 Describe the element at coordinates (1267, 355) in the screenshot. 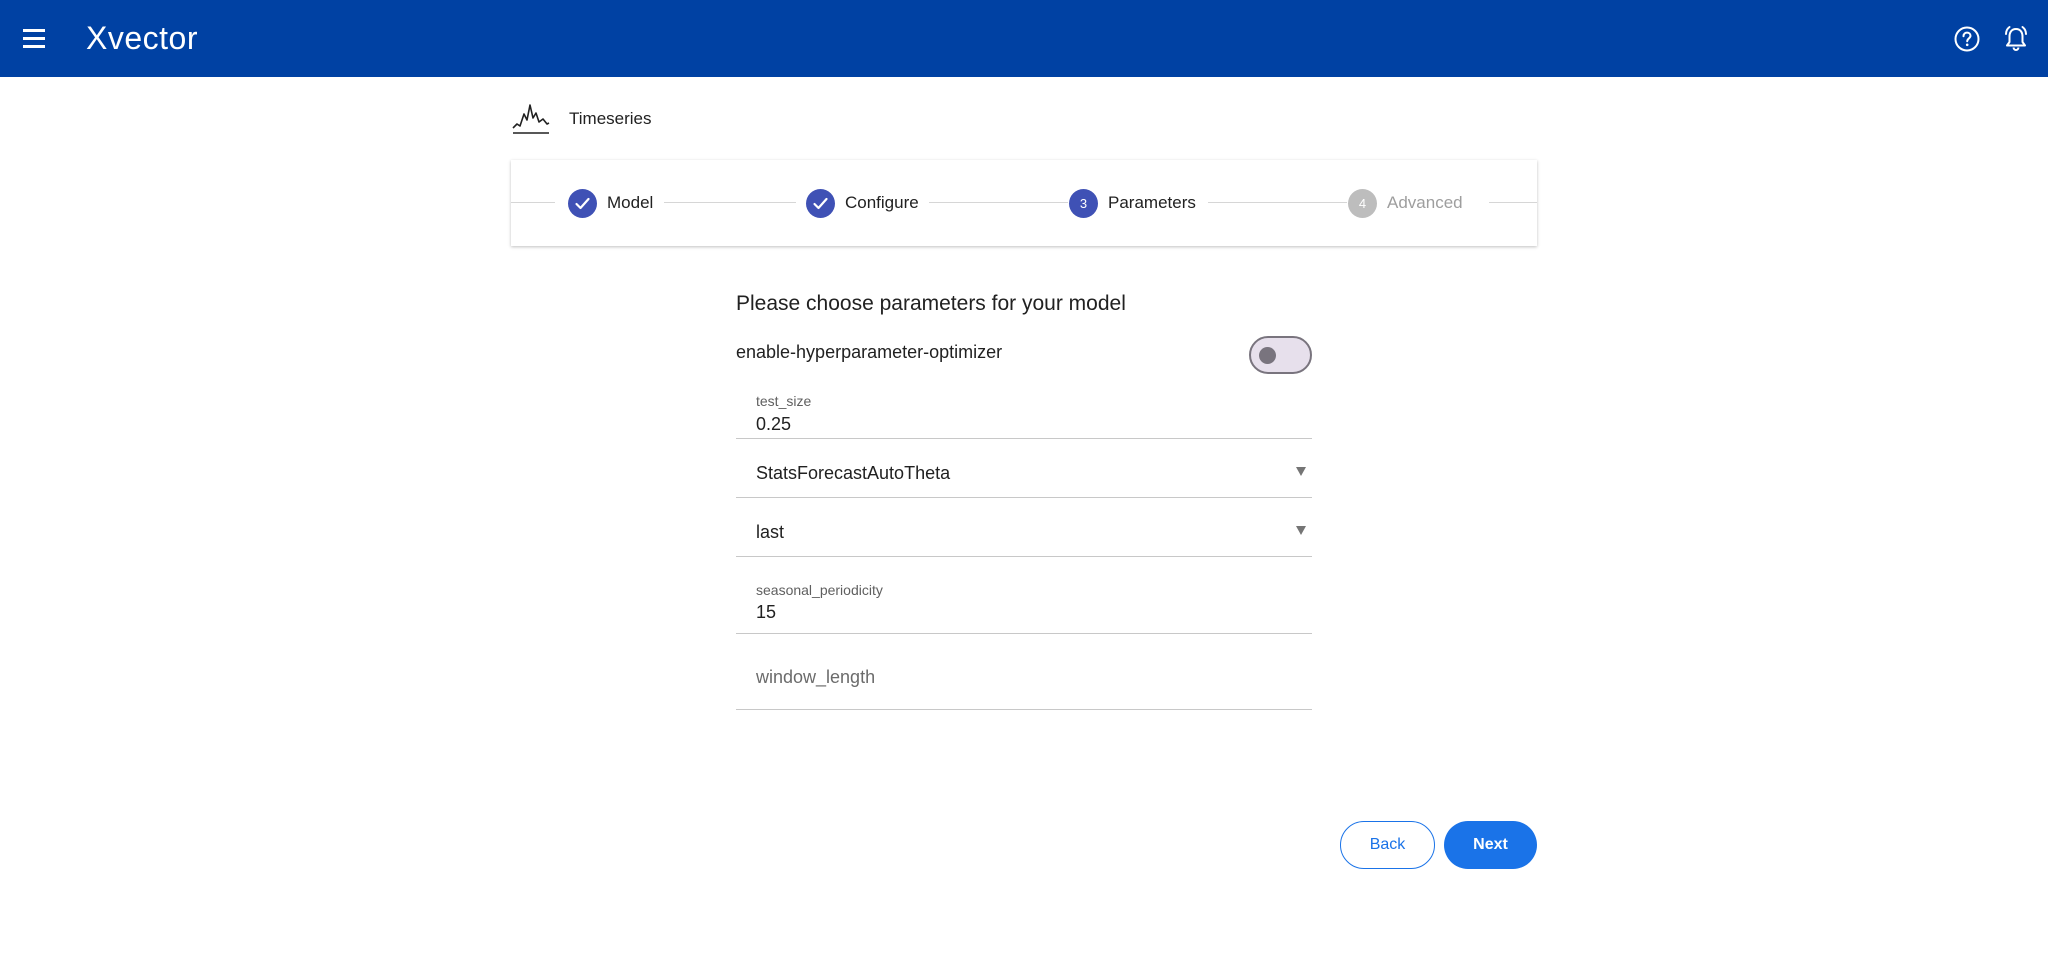

I see `toggle-knob` at that location.